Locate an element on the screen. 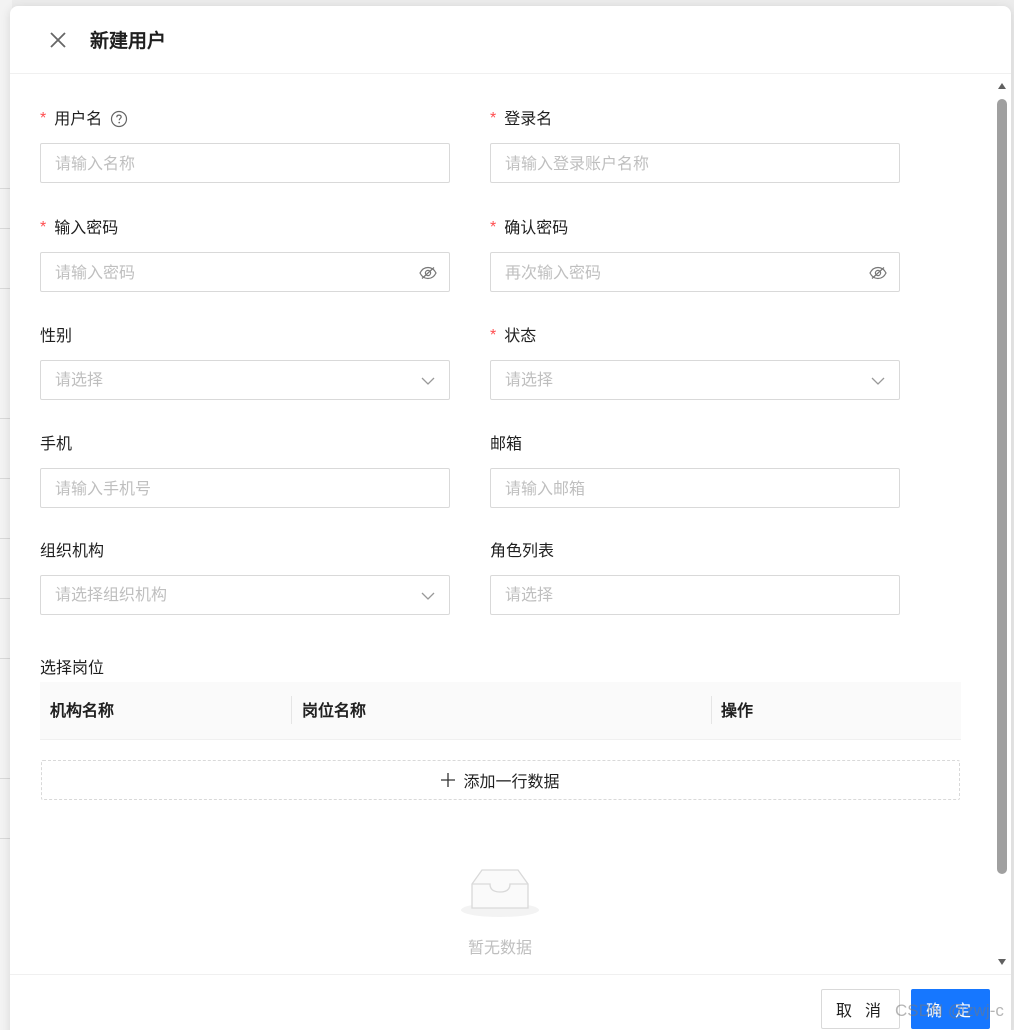 This screenshot has height=1030, width=1014. roles-select: 请选择 is located at coordinates (695, 595).